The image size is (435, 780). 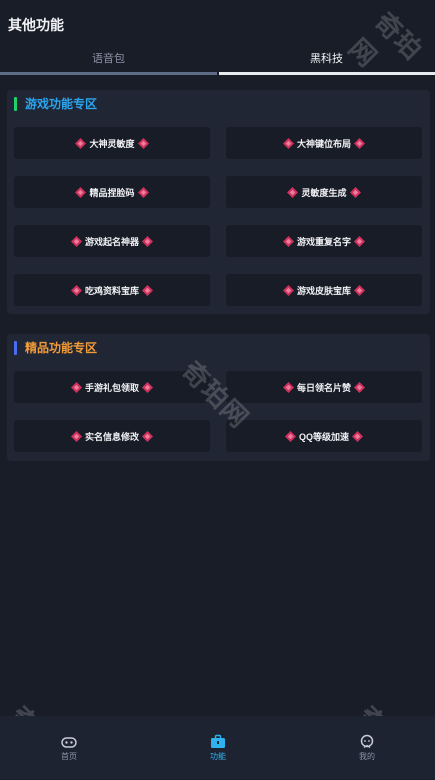 I want to click on tab-indicator-active, so click(x=327, y=73).